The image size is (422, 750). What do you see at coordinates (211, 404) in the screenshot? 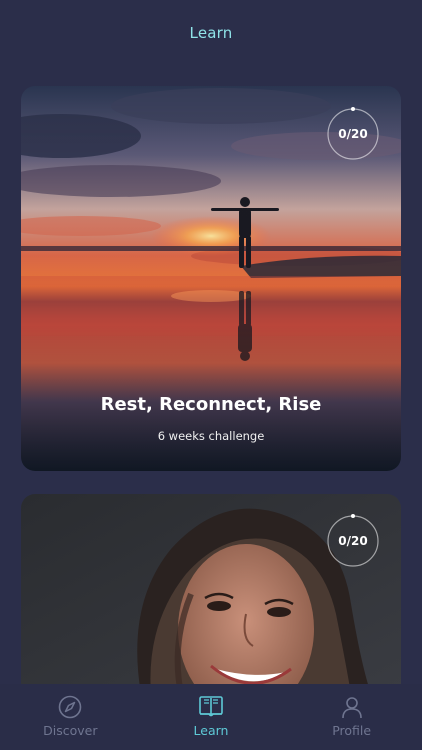
I see `card-title: Rest, Reconnect, Rise` at bounding box center [211, 404].